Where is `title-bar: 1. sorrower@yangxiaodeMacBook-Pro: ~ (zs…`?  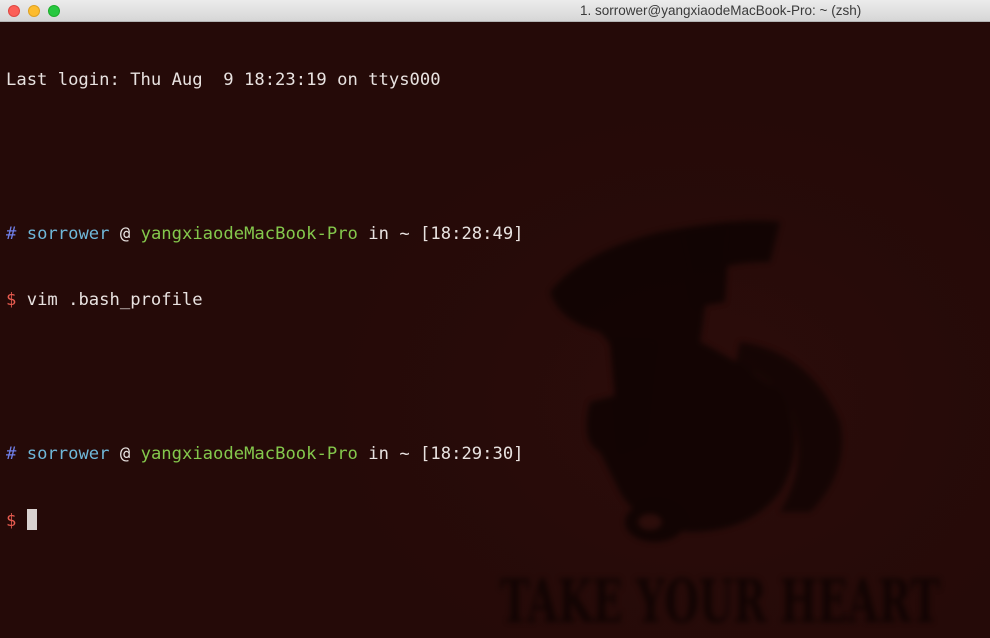
title-bar: 1. sorrower@yangxiaodeMacBook-Pro: ~ (zs… is located at coordinates (495, 11).